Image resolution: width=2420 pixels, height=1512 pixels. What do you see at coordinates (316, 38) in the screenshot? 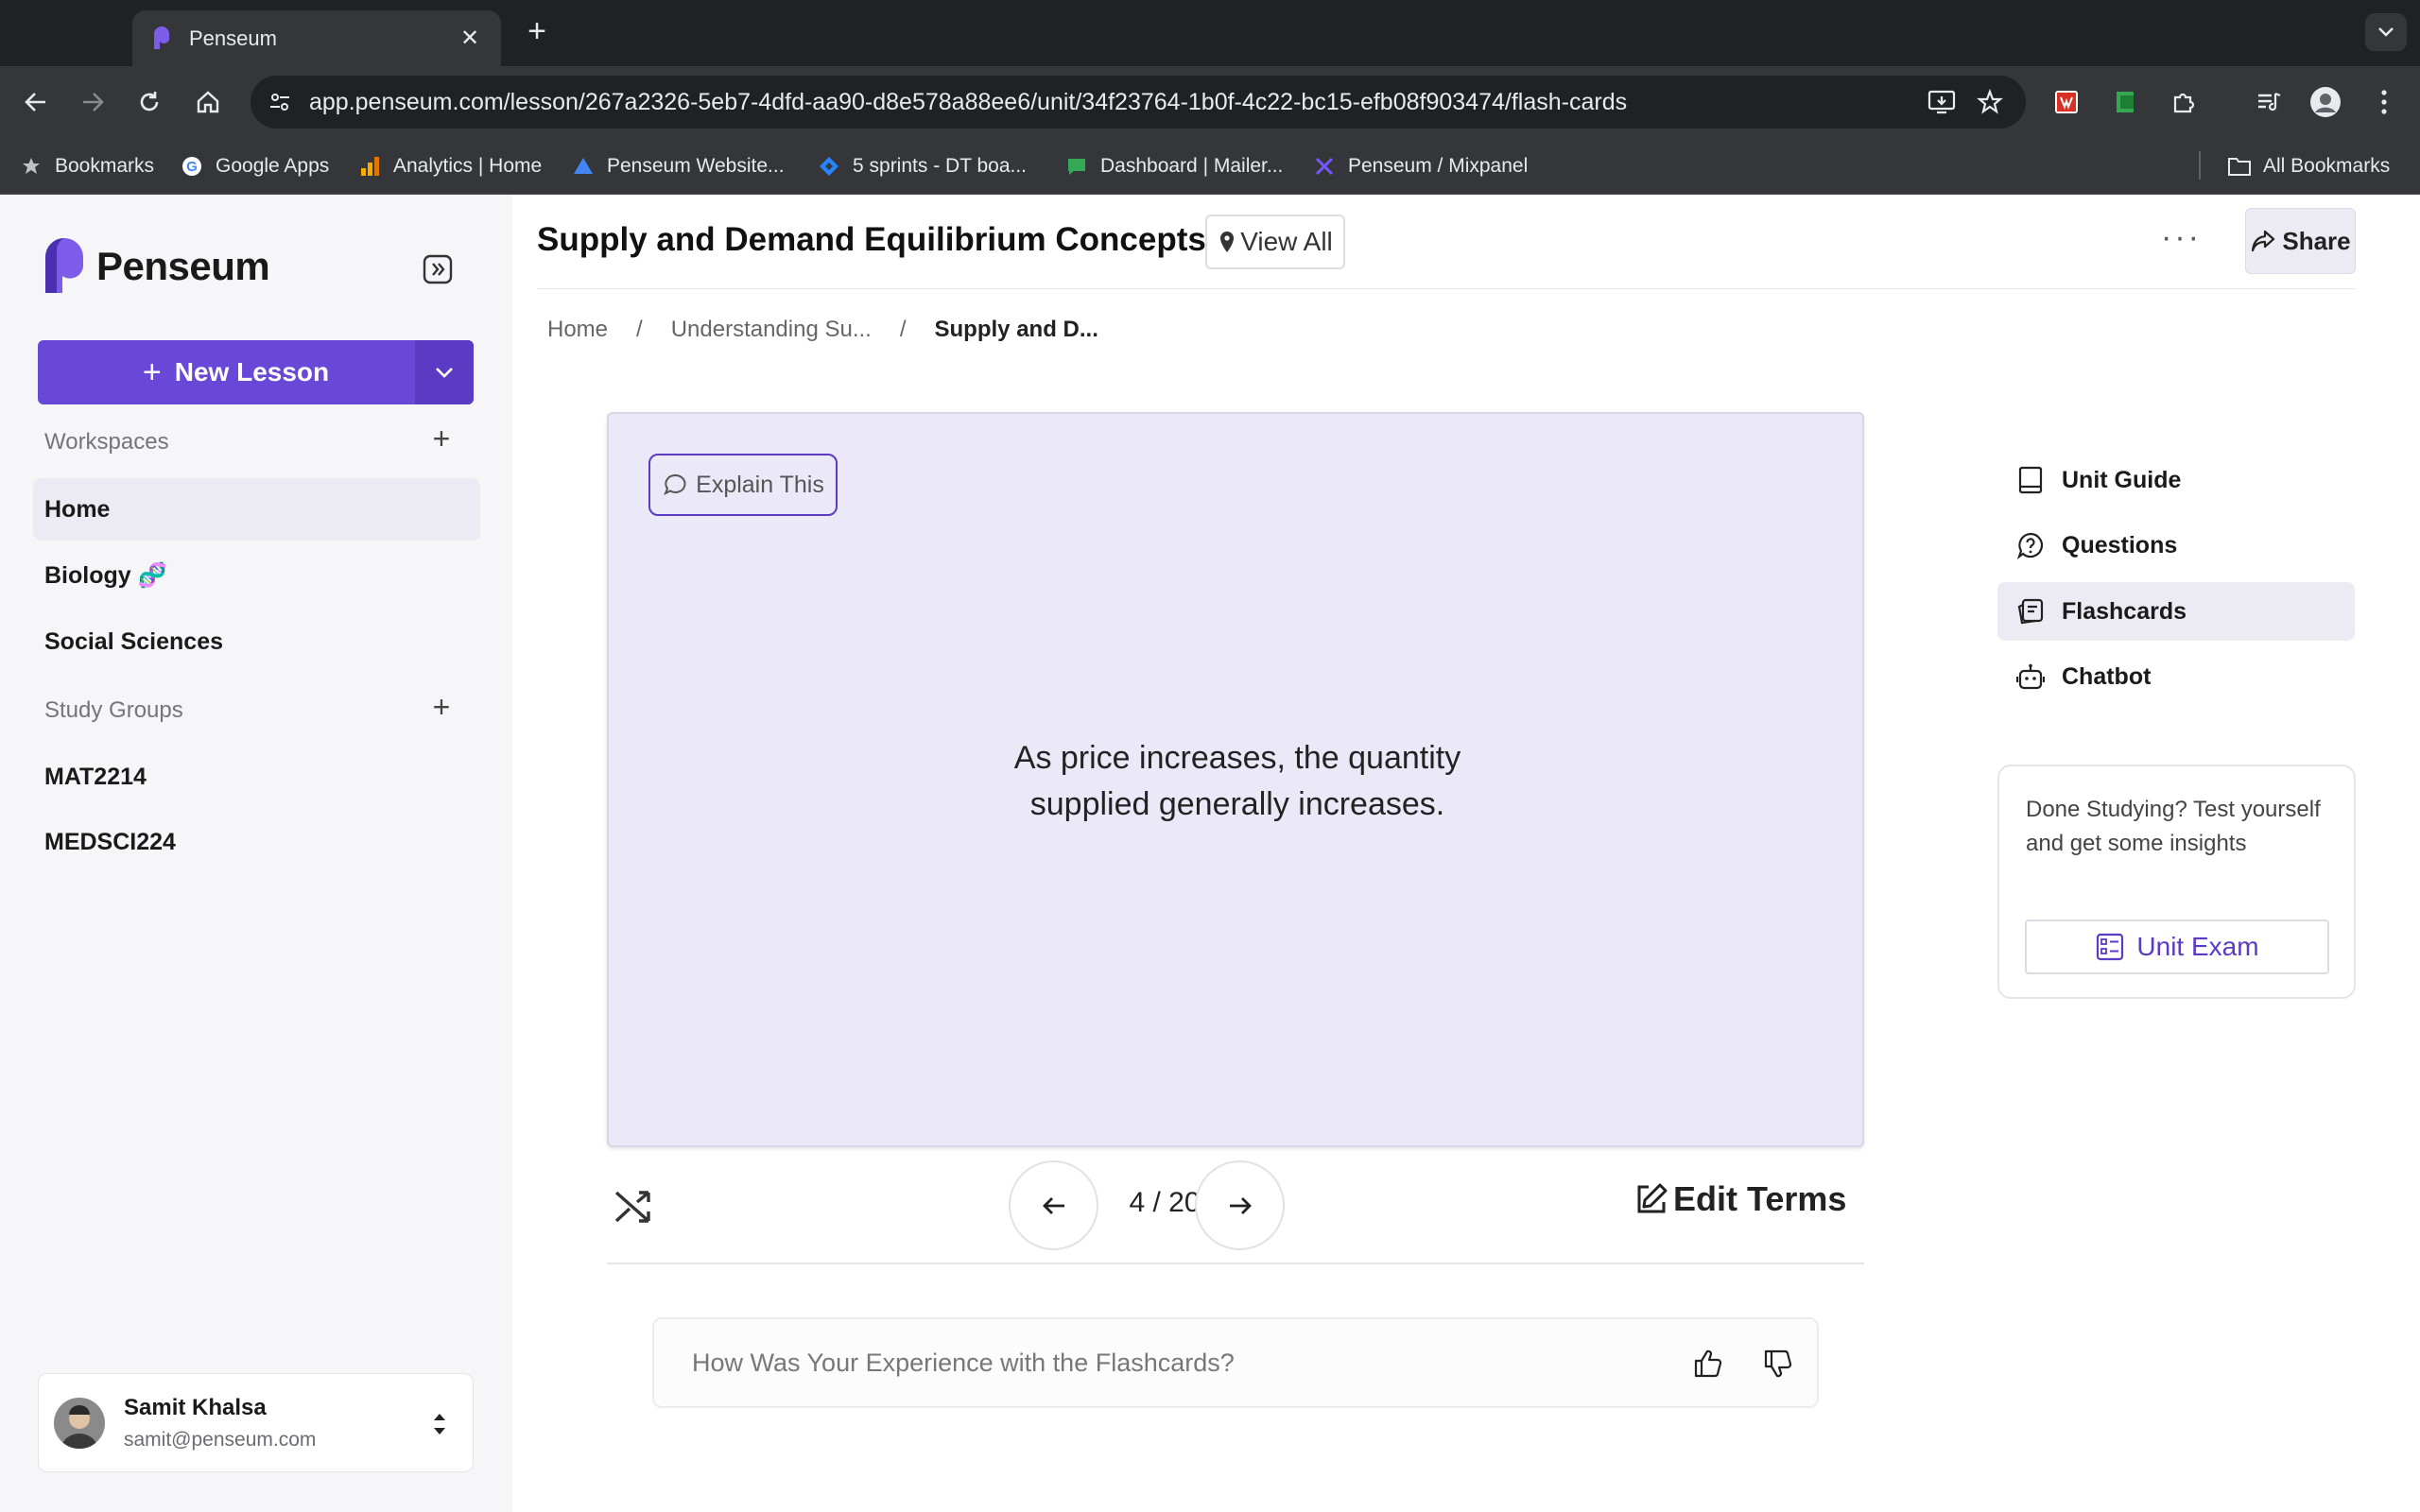
I see `browser-tab: Penseum ✕` at bounding box center [316, 38].